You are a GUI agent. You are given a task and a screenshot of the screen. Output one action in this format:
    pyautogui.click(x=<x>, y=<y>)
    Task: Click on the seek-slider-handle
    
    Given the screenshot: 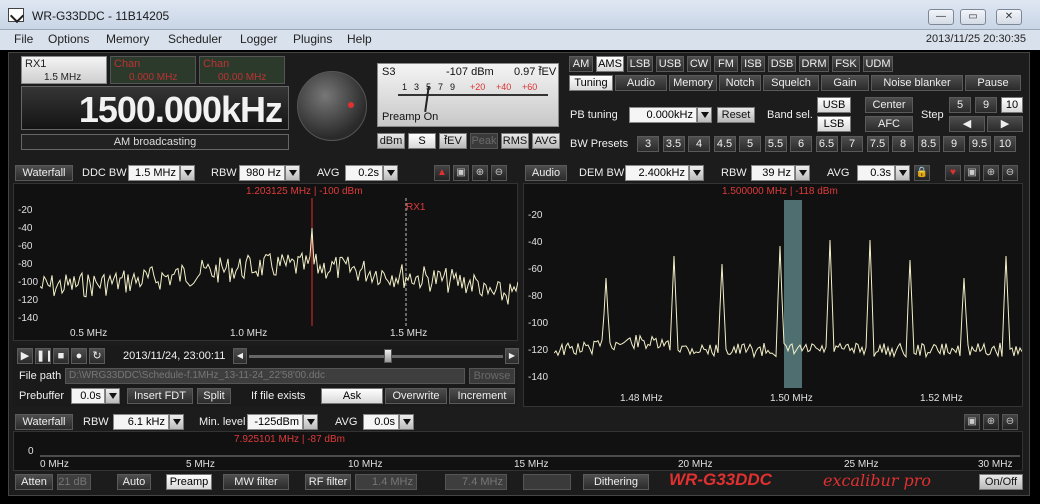 What is the action you would take?
    pyautogui.click(x=388, y=356)
    